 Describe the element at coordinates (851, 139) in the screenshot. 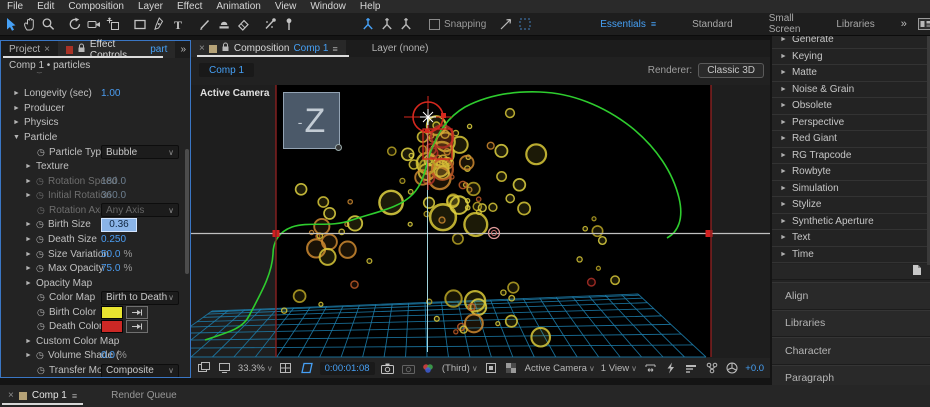

I see `effect-category-red-giant: ► Red Giant` at that location.